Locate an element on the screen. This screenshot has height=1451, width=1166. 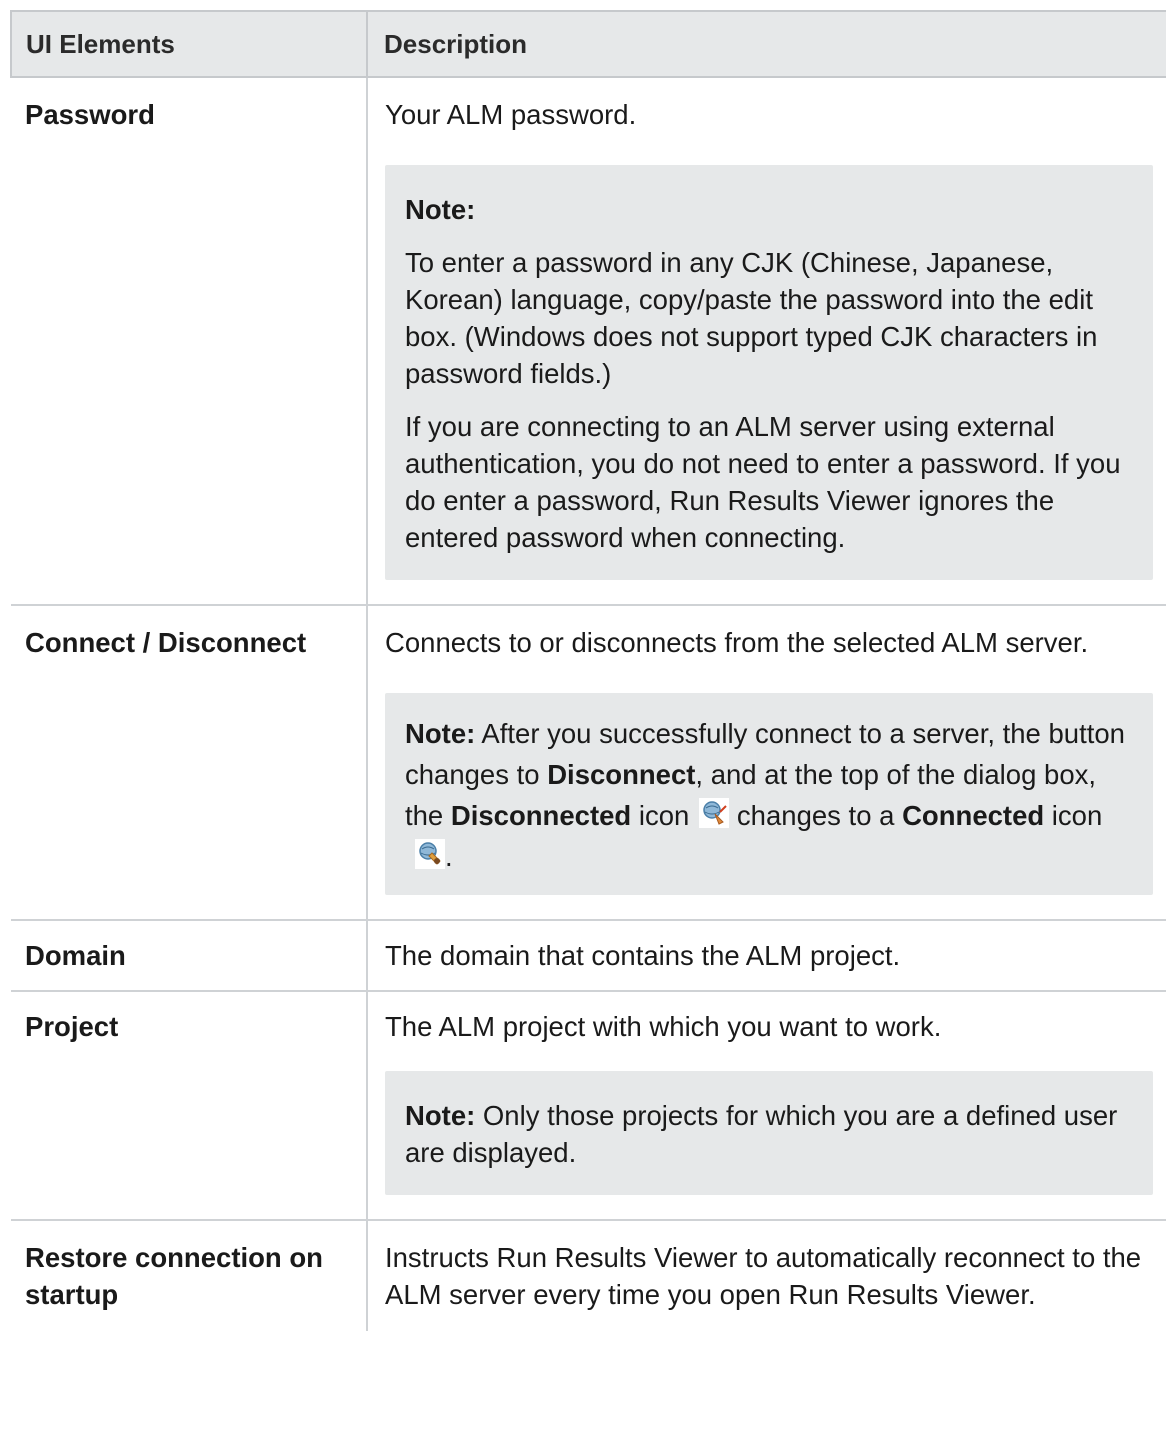
element-name: Domain is located at coordinates (189, 956).